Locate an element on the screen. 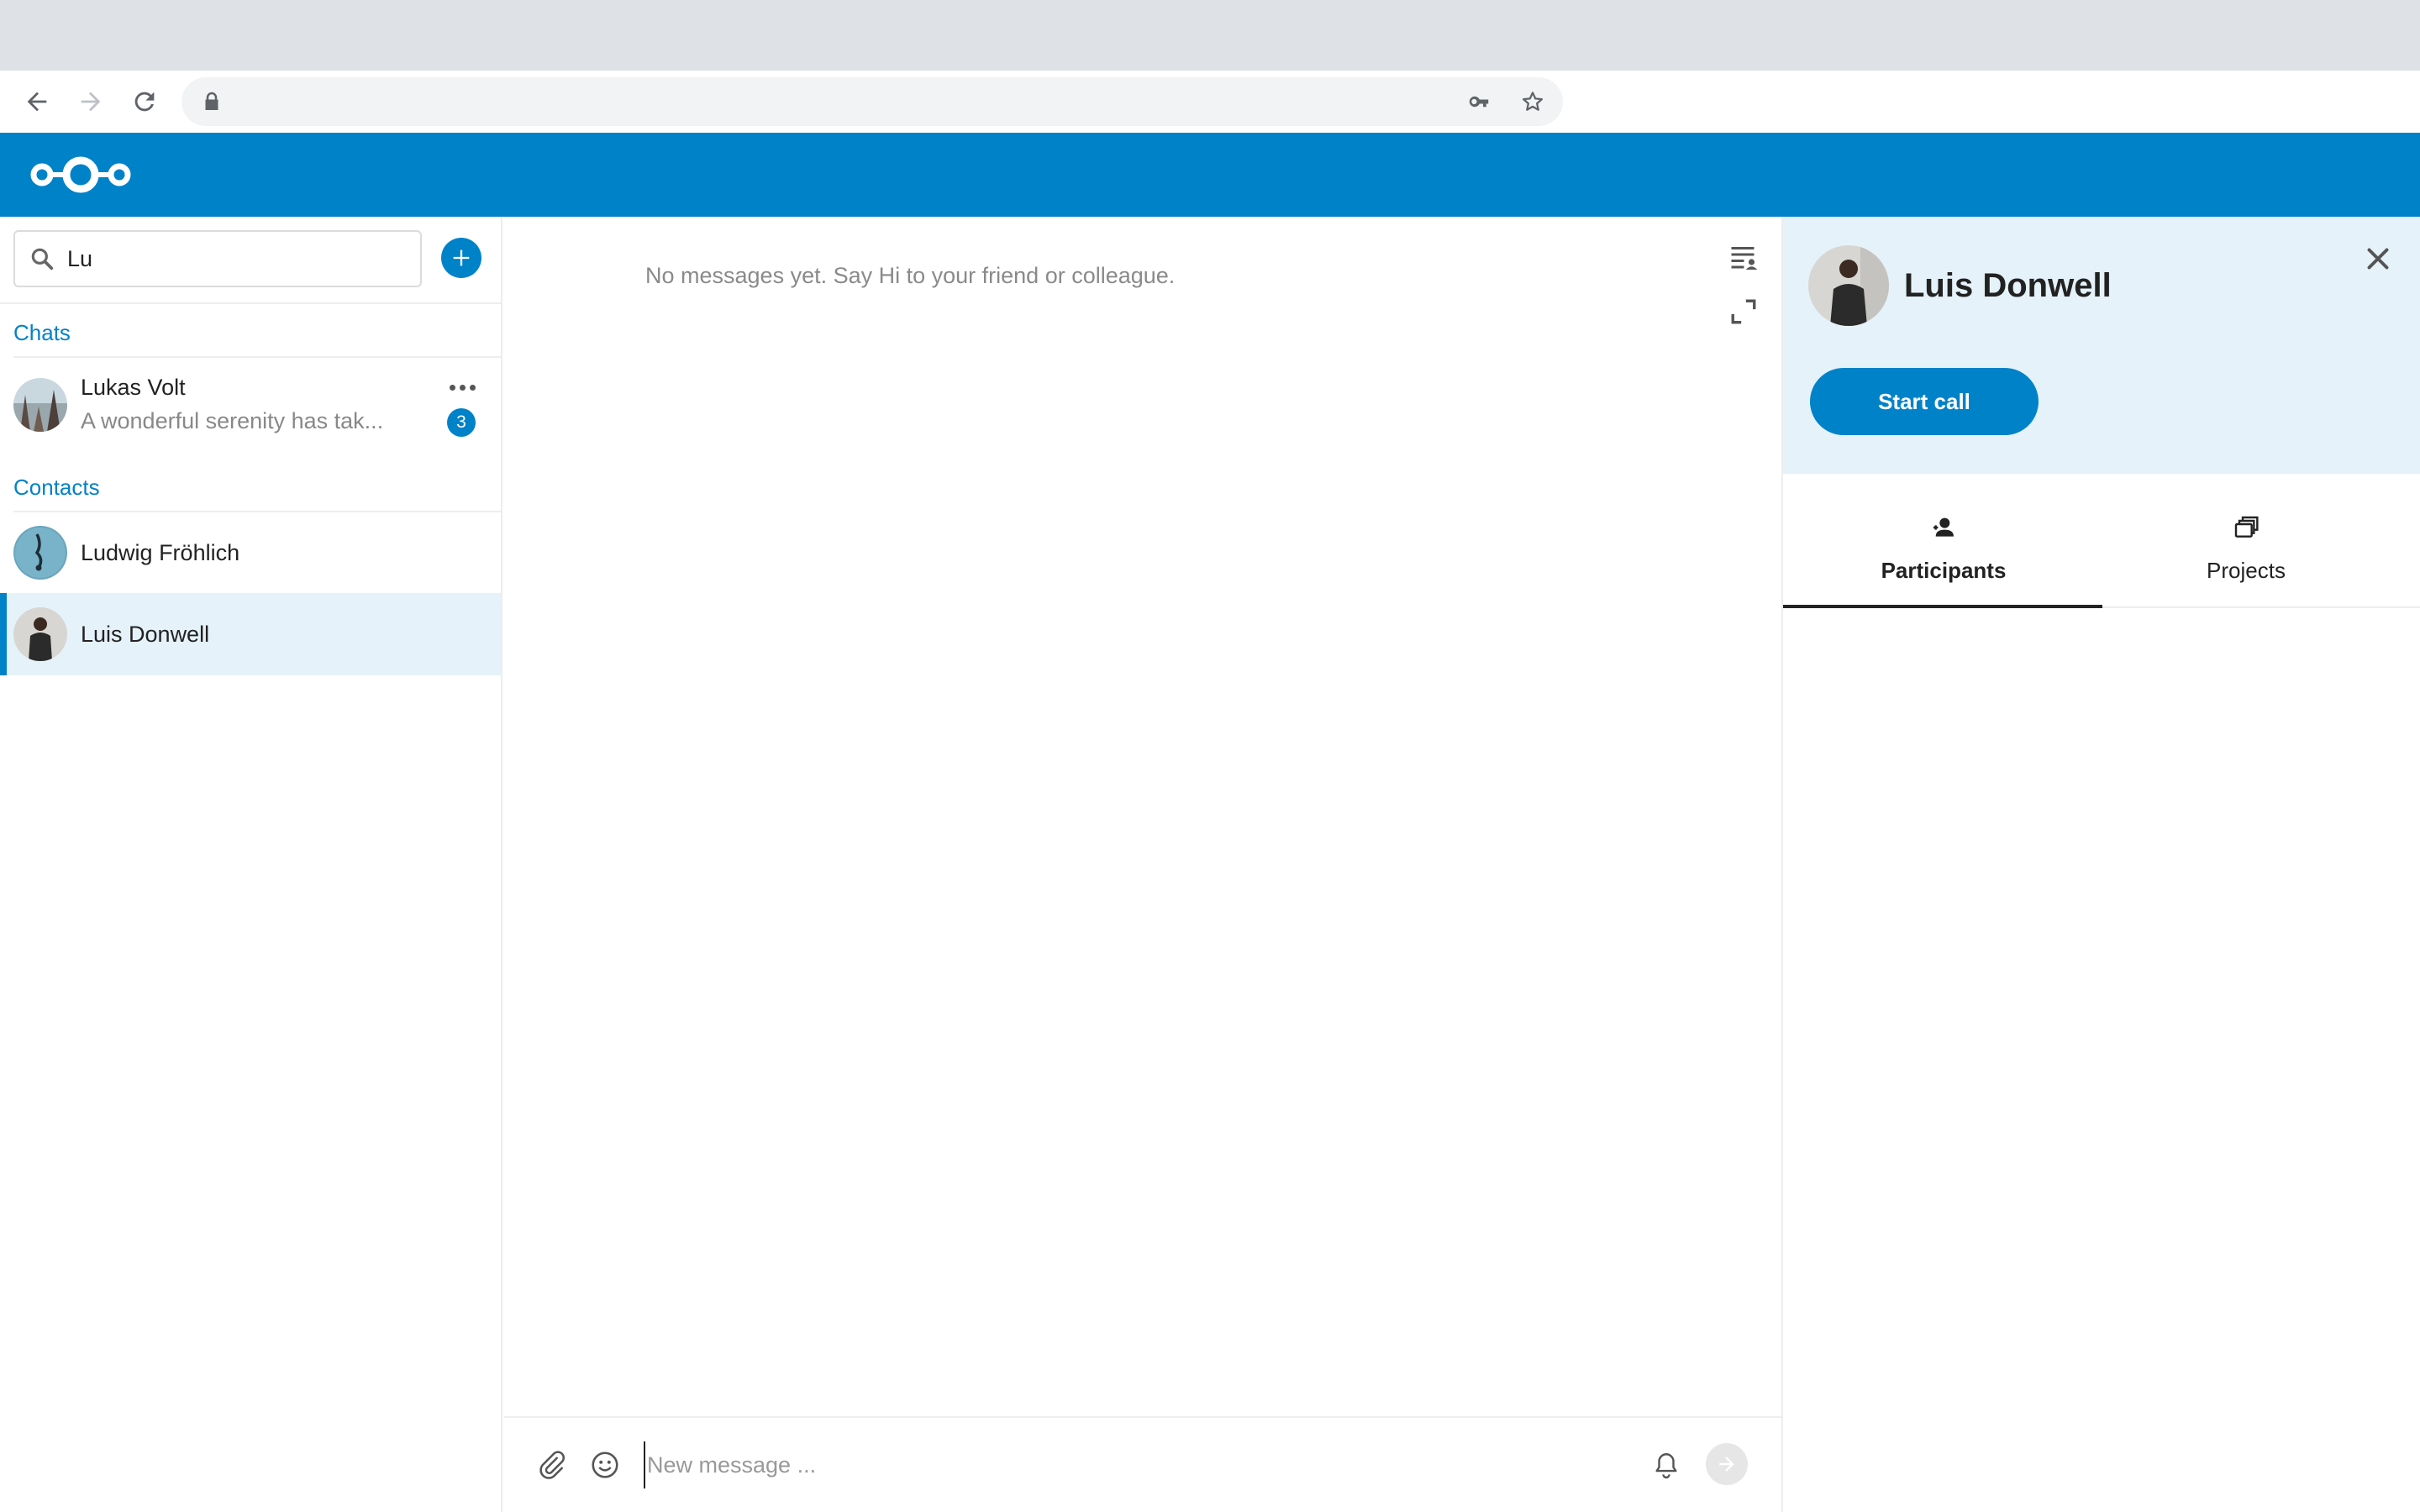 The image size is (2420, 1512). forward-arrow-icon is located at coordinates (91, 102).